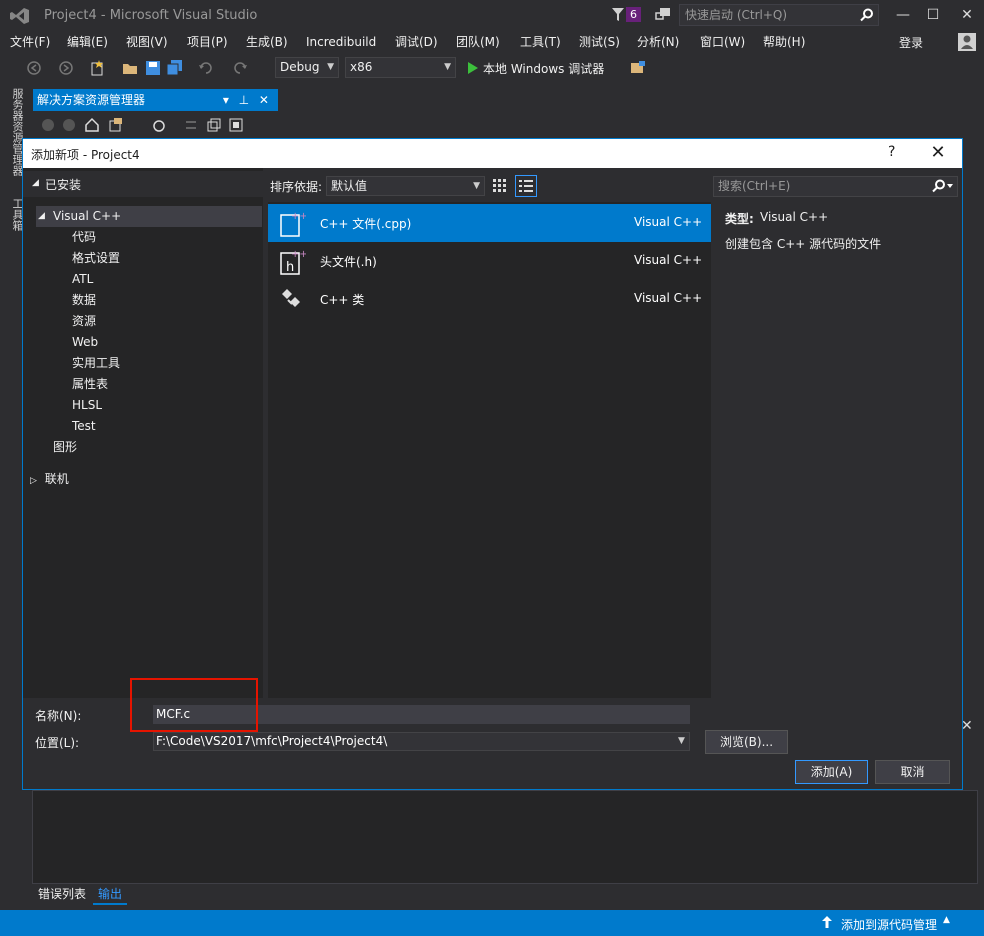  What do you see at coordinates (658, 42) in the screenshot?
I see `menu-analyze: 分析(N)` at bounding box center [658, 42].